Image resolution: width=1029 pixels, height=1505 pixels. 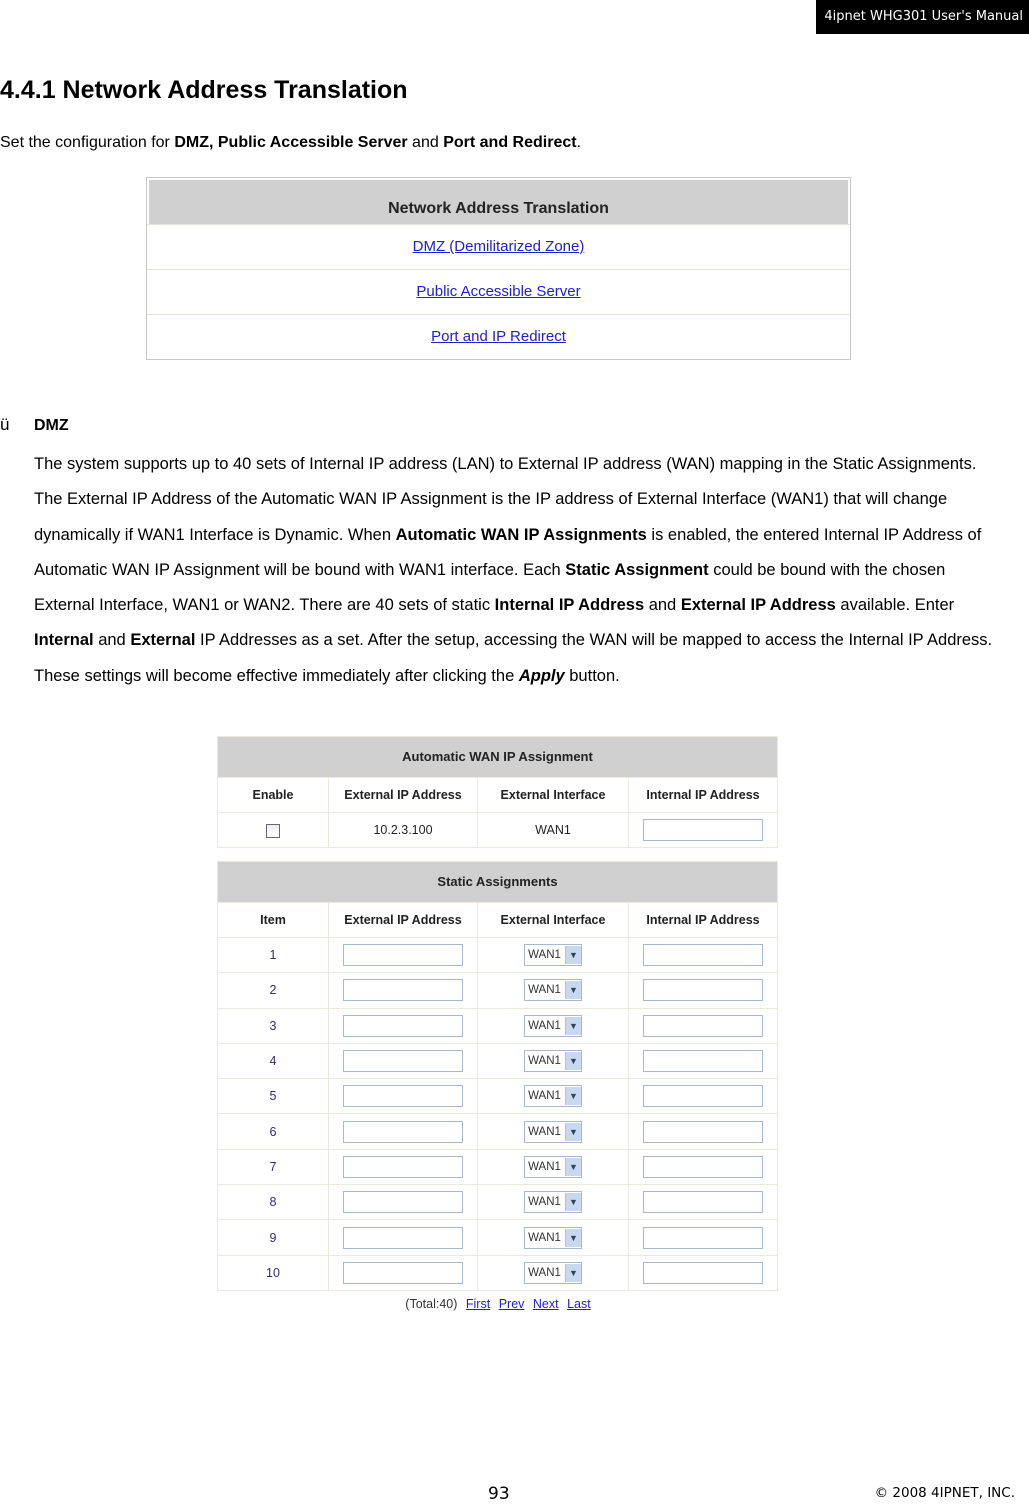 What do you see at coordinates (521, 534) in the screenshot?
I see `emphasis-term: Automatic WAN IP Assignments` at bounding box center [521, 534].